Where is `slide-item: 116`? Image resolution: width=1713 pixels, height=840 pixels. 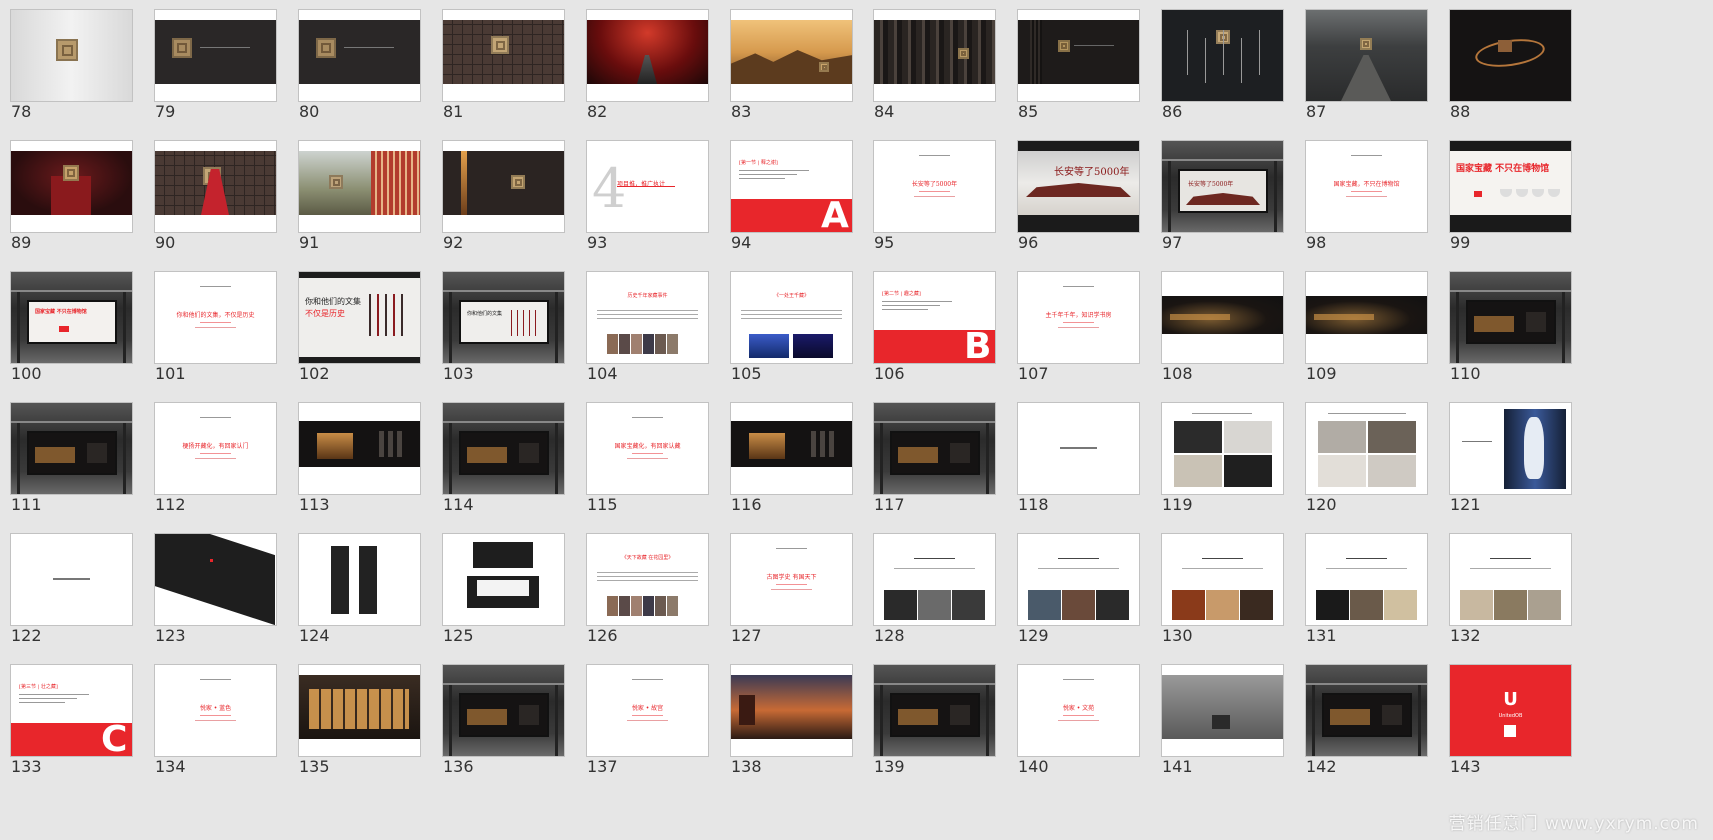 slide-item: 116 is located at coordinates (786, 453).